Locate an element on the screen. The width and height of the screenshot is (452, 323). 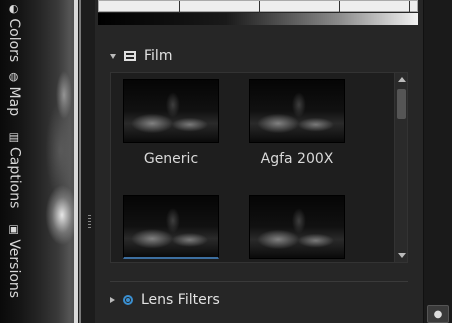
tone-curve-strip is located at coordinates (258, 12).